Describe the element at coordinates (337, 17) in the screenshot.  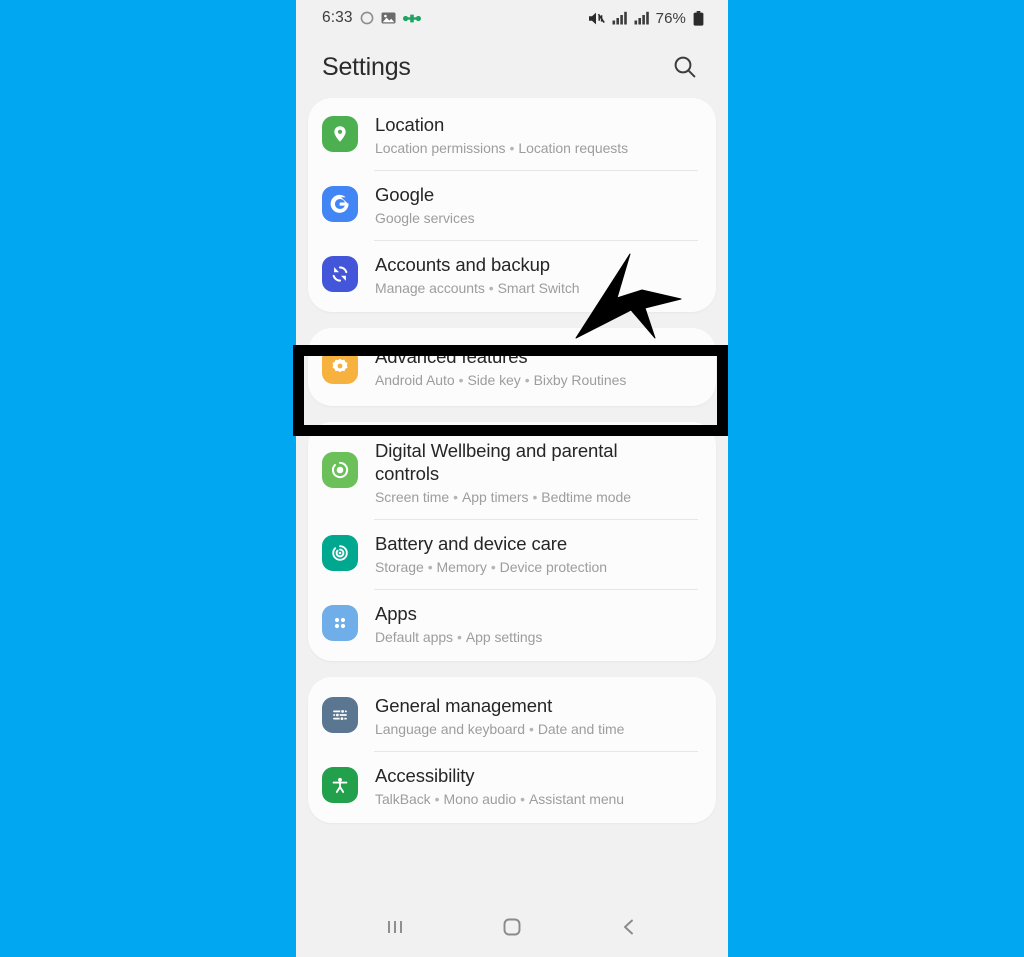
I see `status-clock: 6:33` at that location.